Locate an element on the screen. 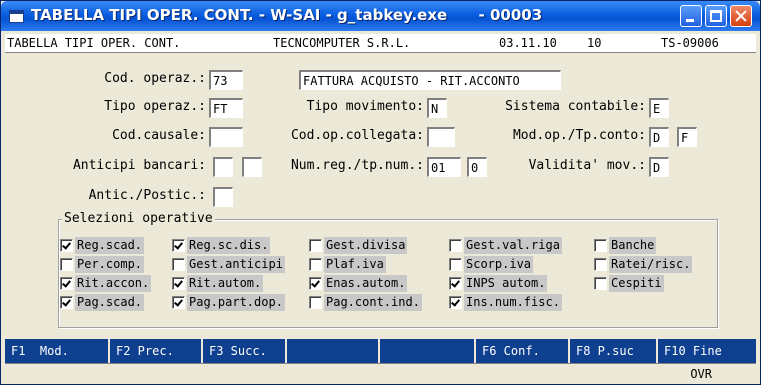 This screenshot has width=761, height=385. mod-op-field: D is located at coordinates (659, 137).